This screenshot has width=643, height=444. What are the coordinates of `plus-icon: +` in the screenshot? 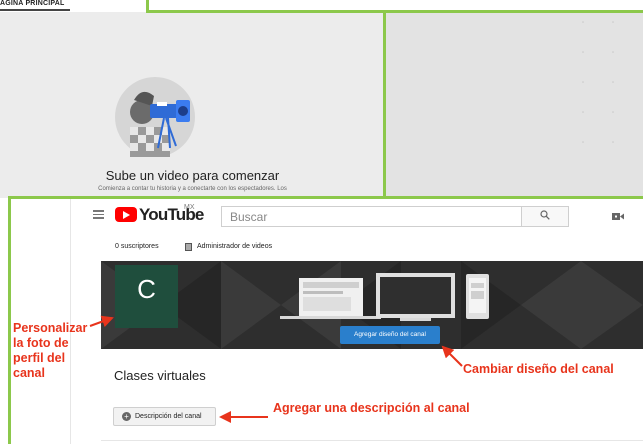 It's located at (126, 416).